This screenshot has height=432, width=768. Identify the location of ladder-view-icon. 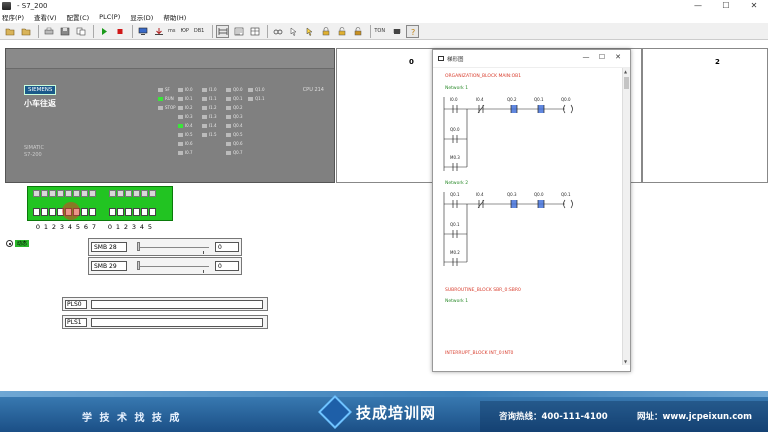
(223, 31).